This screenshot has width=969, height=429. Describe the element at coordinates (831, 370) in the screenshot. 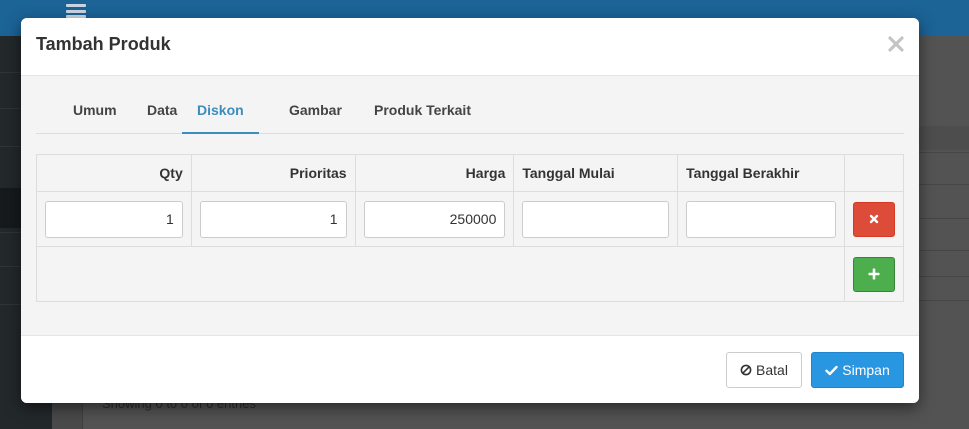

I see `check-icon` at that location.